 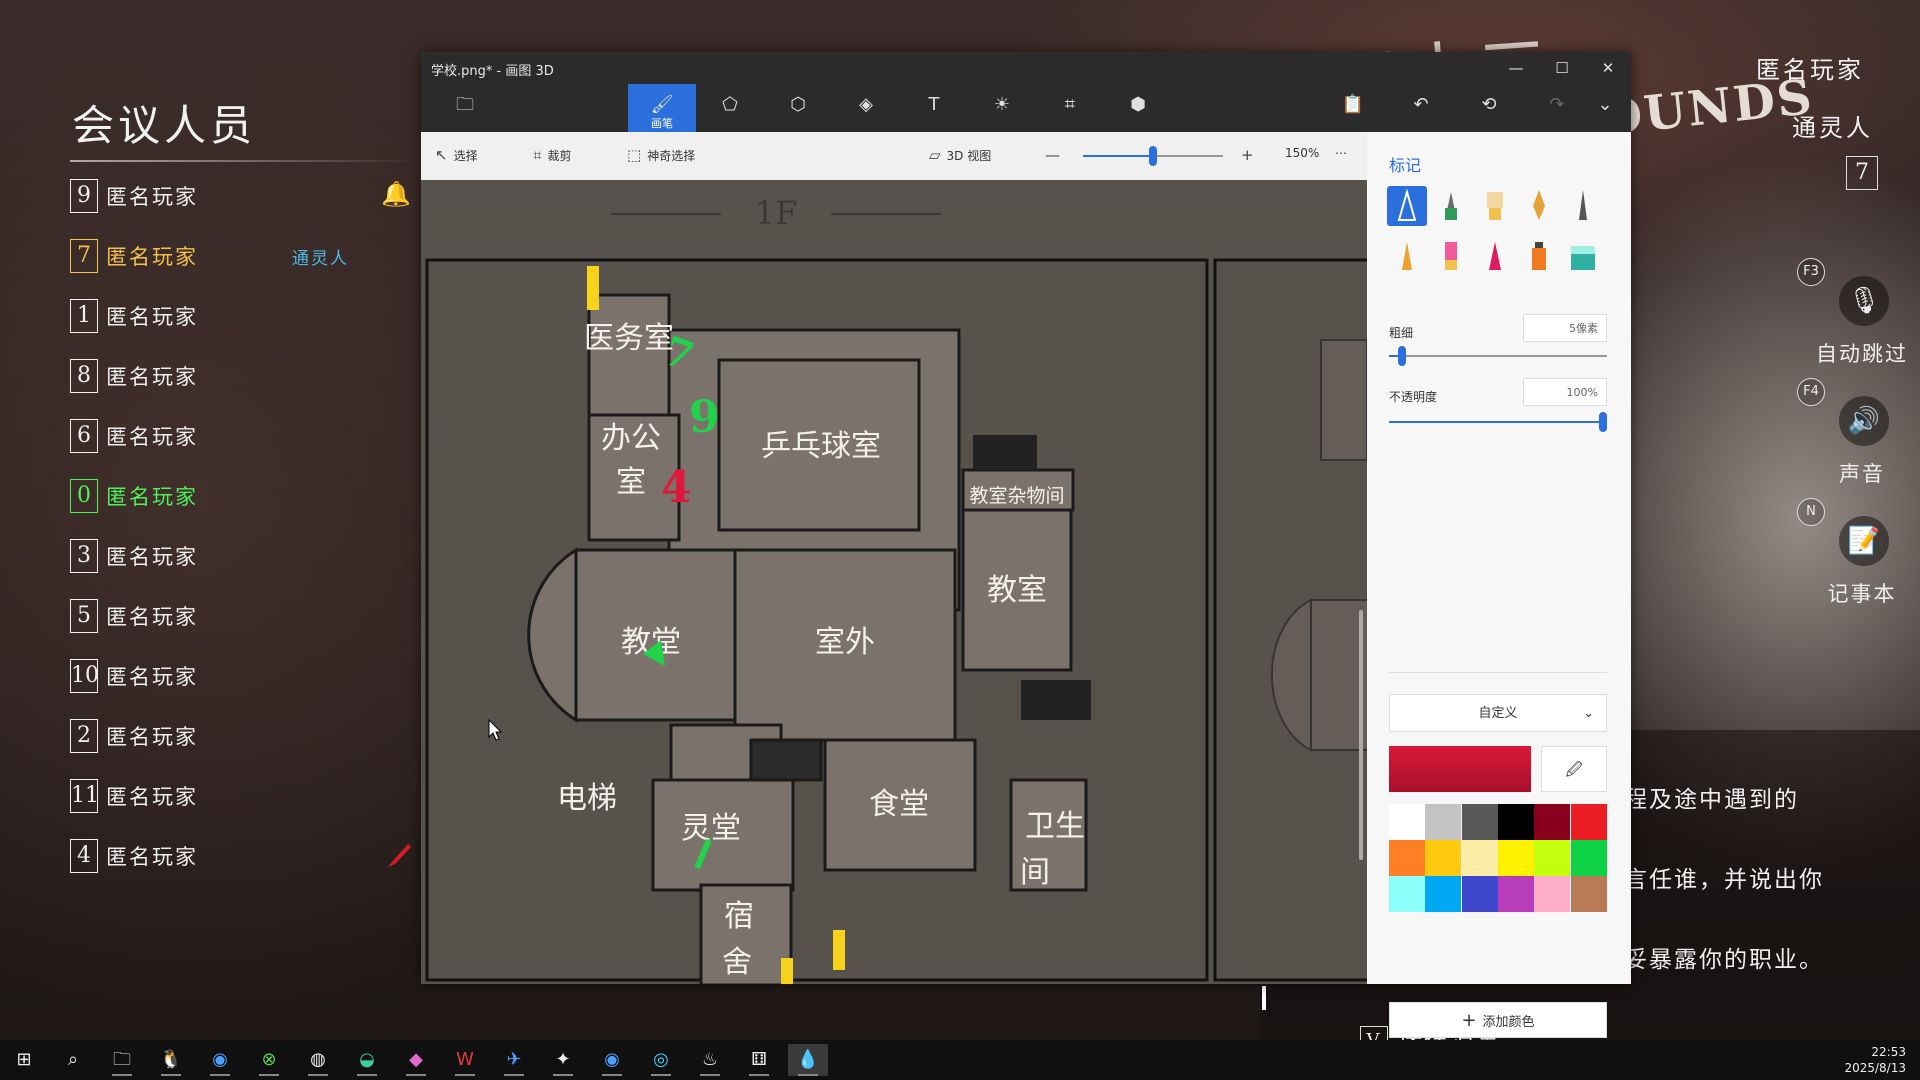 What do you see at coordinates (730, 108) in the screenshot?
I see `tab-2d-shapes-icon: ⬠` at bounding box center [730, 108].